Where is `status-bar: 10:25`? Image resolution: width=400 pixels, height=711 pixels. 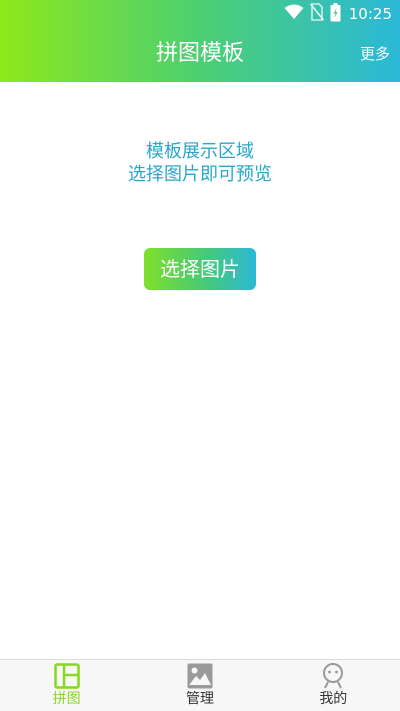
status-bar: 10:25 is located at coordinates (200, 14).